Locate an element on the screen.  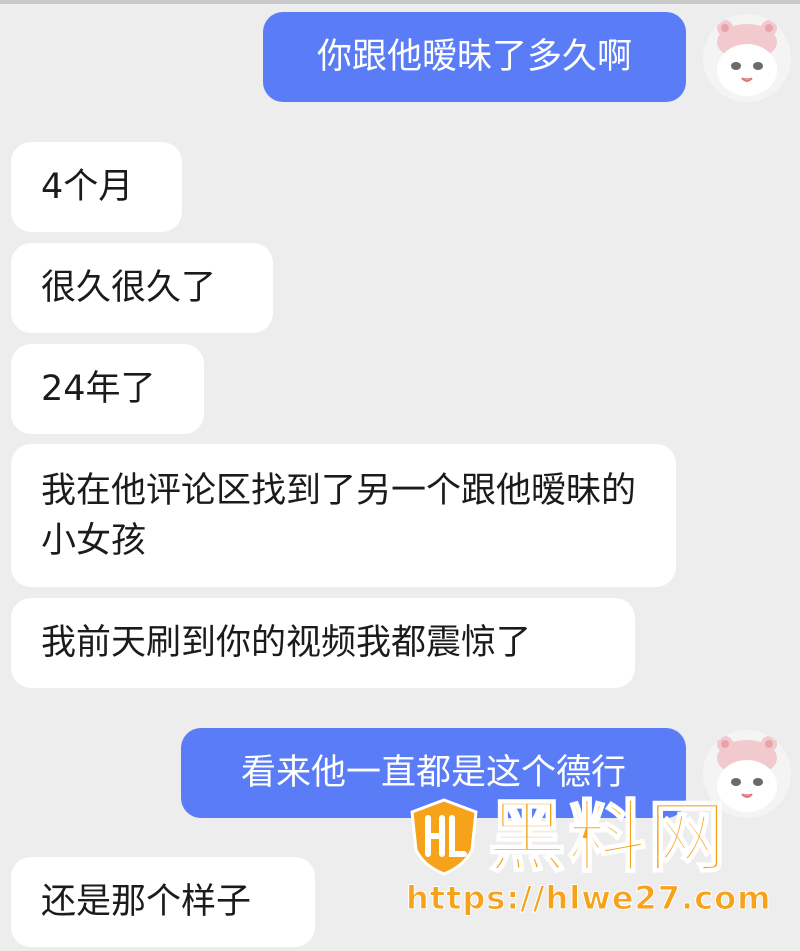
message-text: 我前天刷到你的视频我都震惊了 is located at coordinates (286, 643).